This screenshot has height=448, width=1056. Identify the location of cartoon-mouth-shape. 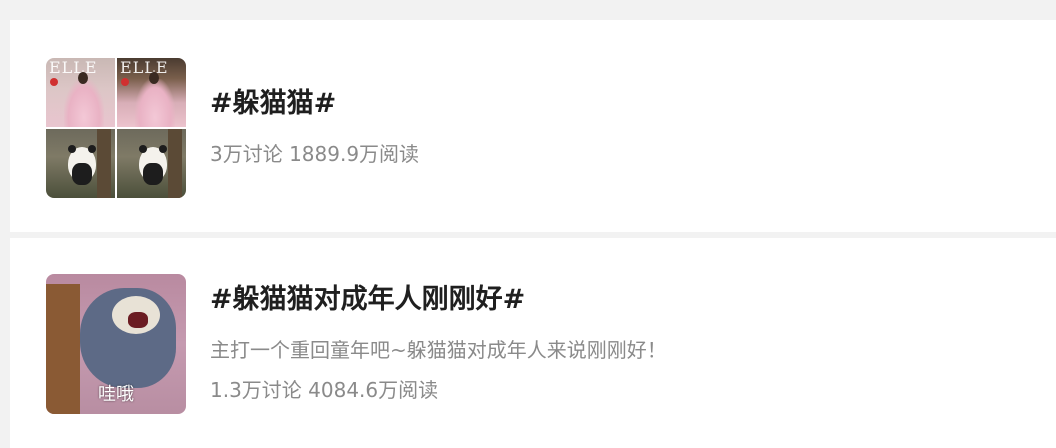
(138, 320).